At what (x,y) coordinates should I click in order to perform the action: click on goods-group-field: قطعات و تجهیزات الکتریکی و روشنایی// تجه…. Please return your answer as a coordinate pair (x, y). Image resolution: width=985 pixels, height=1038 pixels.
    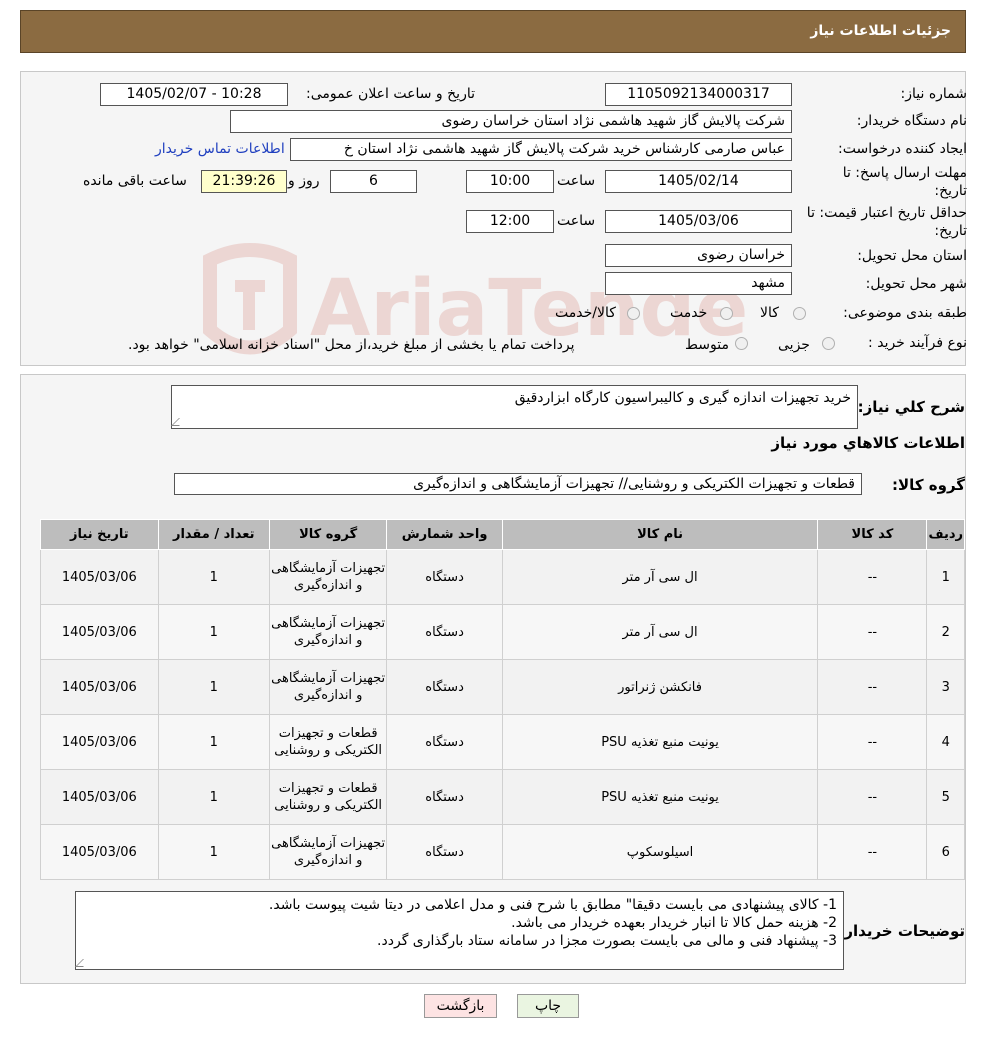
    Looking at the image, I should click on (518, 484).